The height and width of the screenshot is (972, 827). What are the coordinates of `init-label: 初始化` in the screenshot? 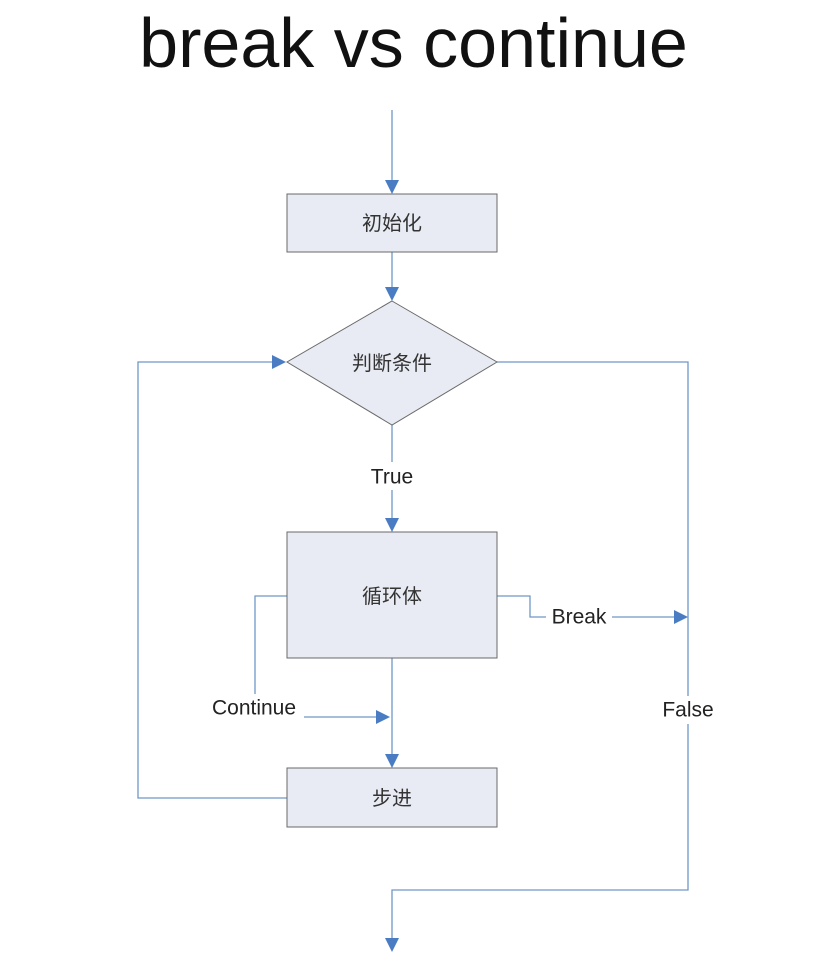 It's located at (392, 223).